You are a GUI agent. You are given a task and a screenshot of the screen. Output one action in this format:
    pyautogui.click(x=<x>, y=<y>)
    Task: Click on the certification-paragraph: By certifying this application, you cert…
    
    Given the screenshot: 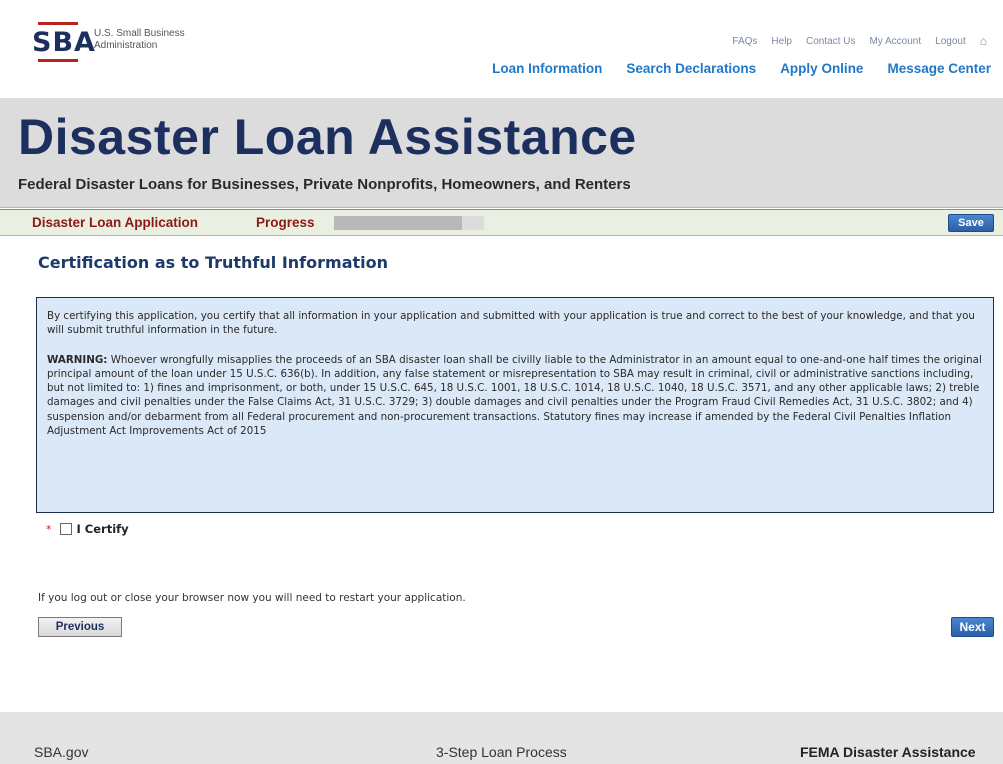 What is the action you would take?
    pyautogui.click(x=511, y=323)
    